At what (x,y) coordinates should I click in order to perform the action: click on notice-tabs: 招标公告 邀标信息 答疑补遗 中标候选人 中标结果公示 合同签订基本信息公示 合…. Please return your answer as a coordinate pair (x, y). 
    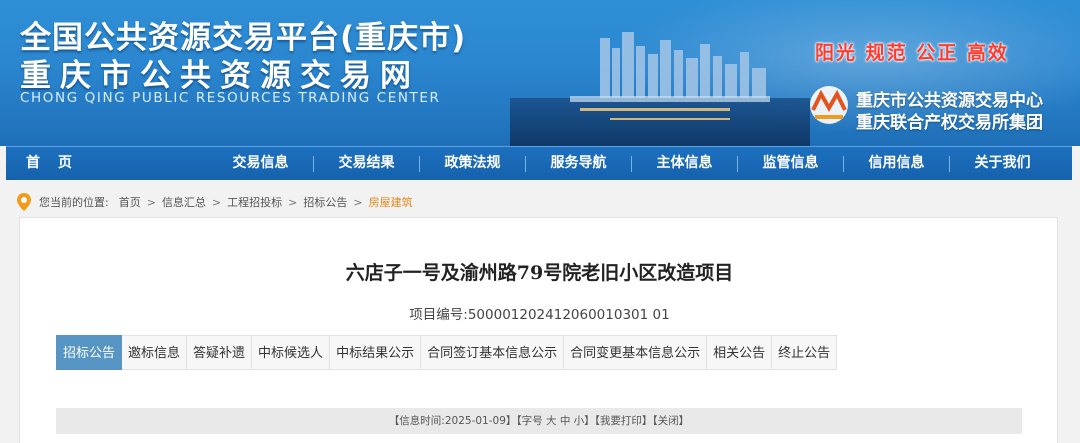
    Looking at the image, I should click on (447, 352).